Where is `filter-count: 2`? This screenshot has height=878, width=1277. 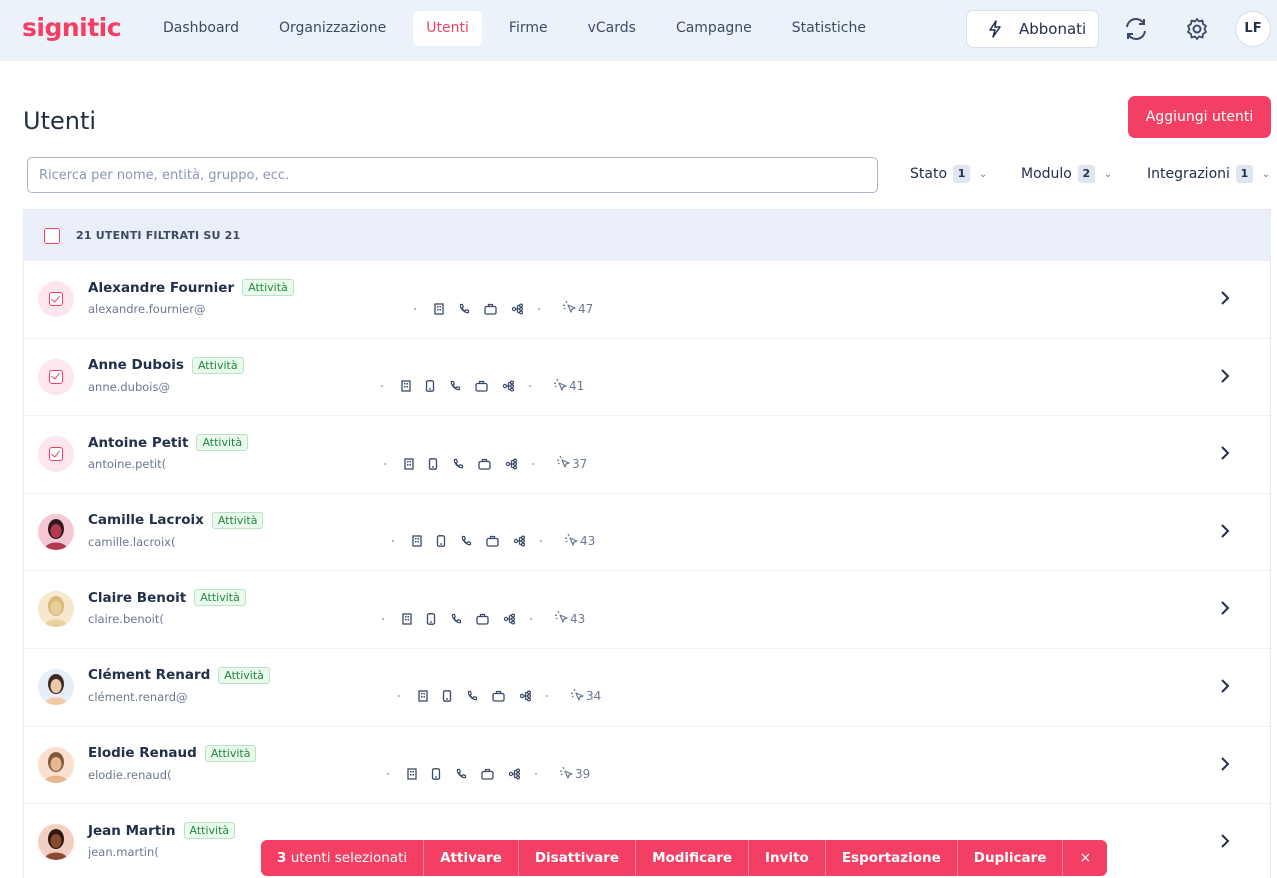 filter-count: 2 is located at coordinates (1086, 174).